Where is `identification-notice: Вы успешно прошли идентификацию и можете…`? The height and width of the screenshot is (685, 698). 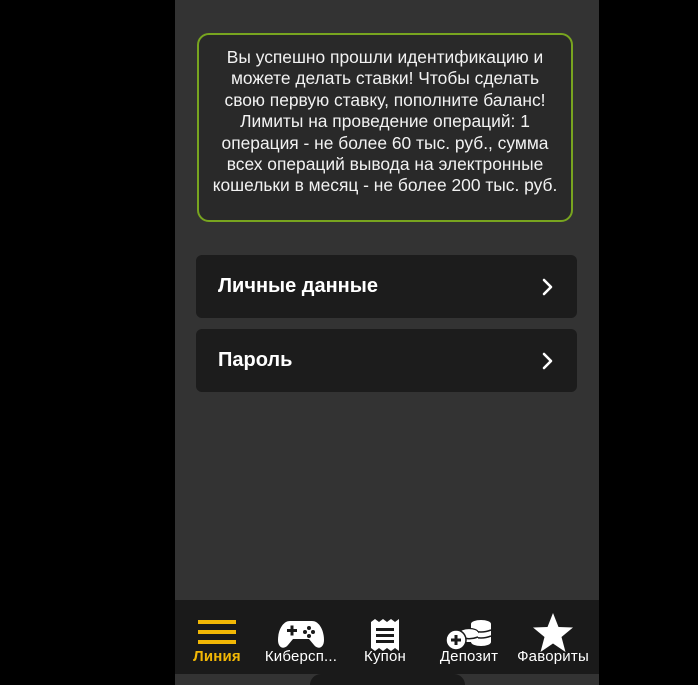
identification-notice: Вы успешно прошли идентификацию и можете… is located at coordinates (385, 127).